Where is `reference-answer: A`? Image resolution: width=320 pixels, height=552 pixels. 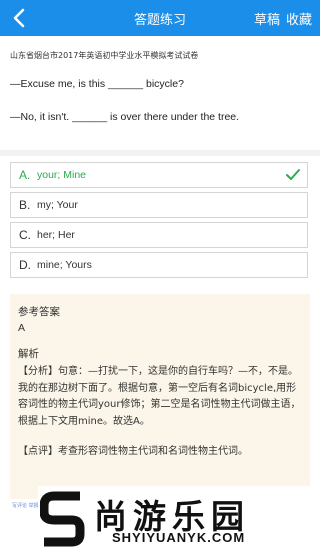
reference-answer: A is located at coordinates (22, 328).